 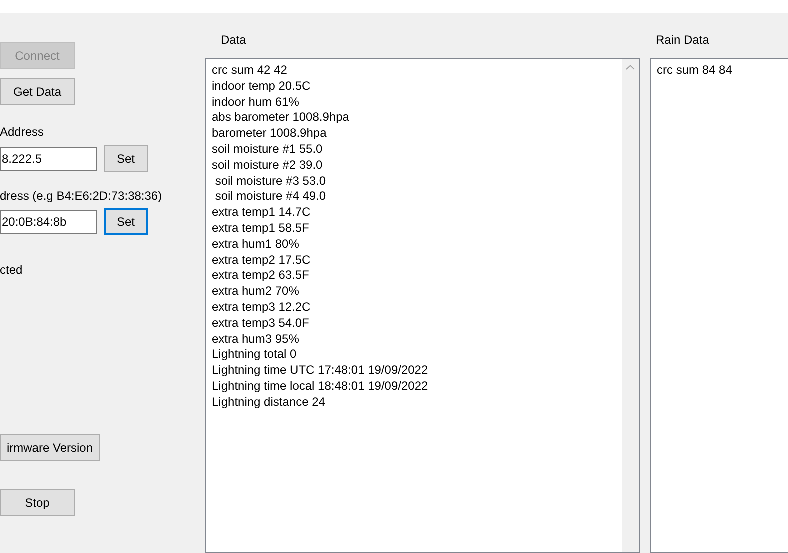 I want to click on data-line: extra temp1 14.7C, so click(x=262, y=213).